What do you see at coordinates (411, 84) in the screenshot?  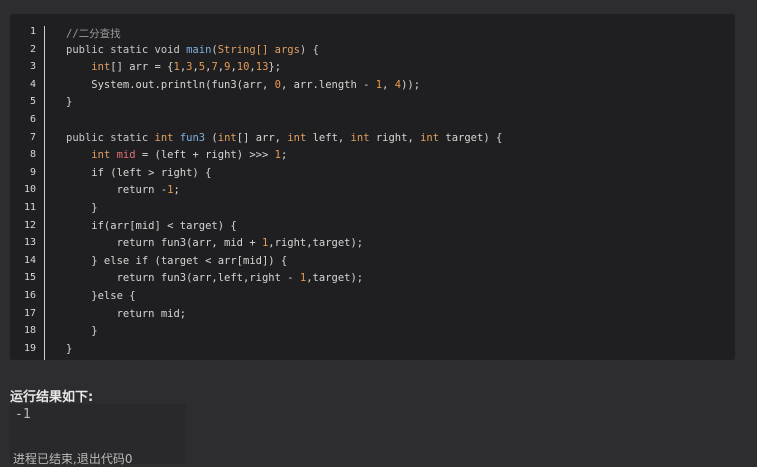 I see `code-token: ));` at bounding box center [411, 84].